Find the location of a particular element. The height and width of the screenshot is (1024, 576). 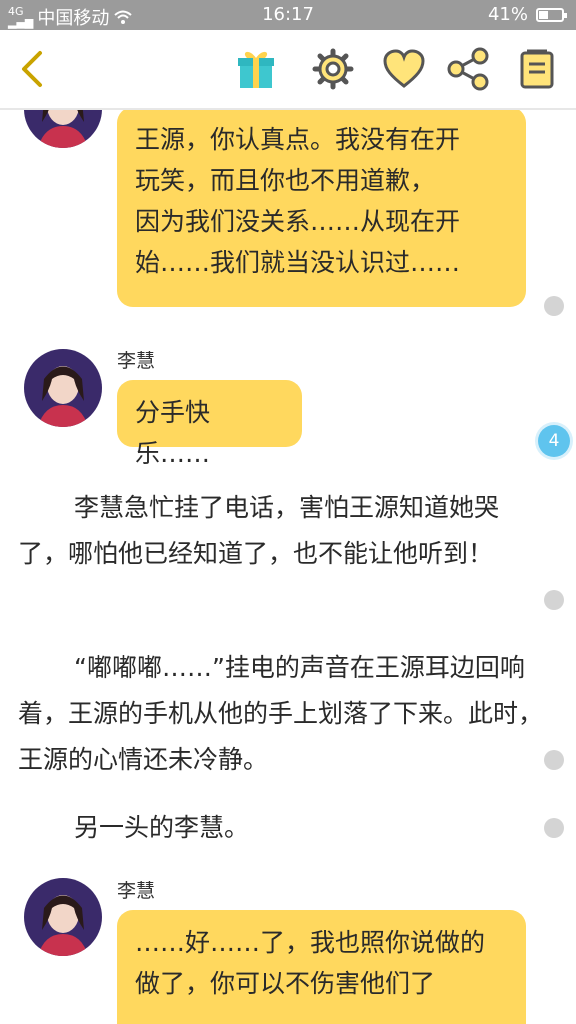

back-arrow-icon is located at coordinates (32, 69).